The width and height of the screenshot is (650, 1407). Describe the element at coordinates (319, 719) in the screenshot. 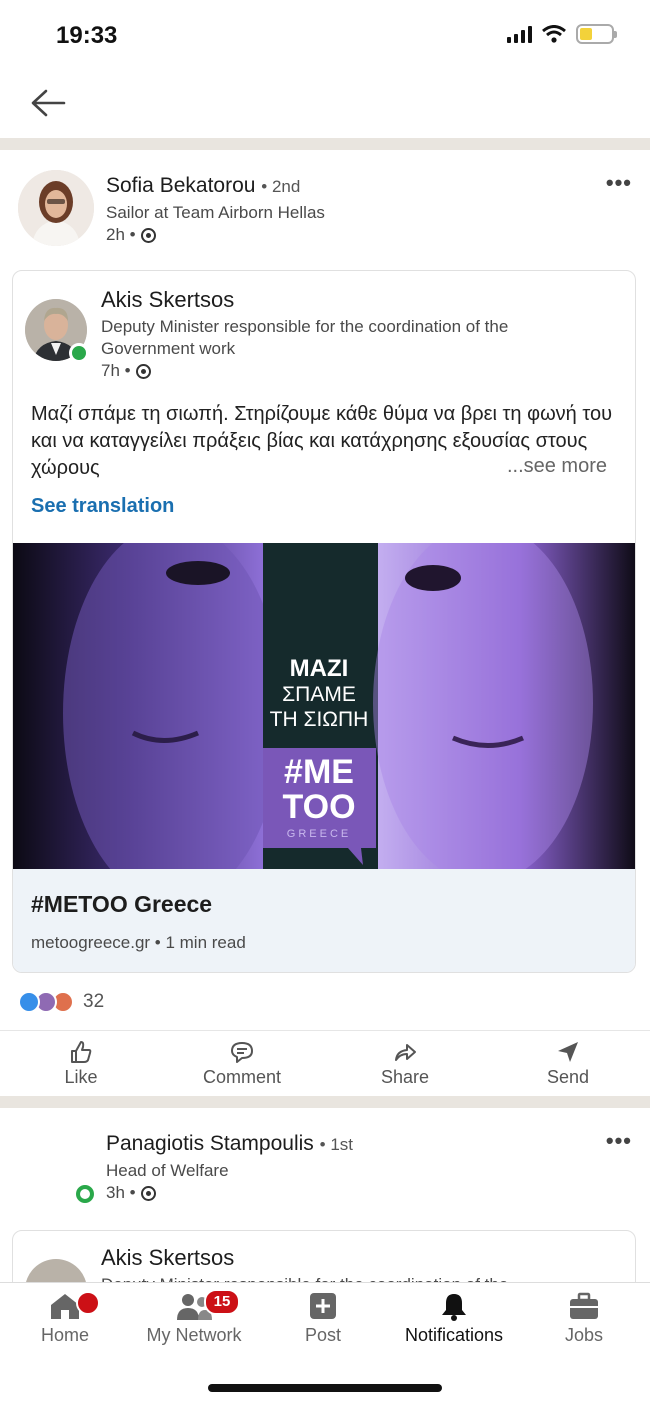

I see `poster-line-3: ΤΗ ΣΙΩΠΗ` at that location.